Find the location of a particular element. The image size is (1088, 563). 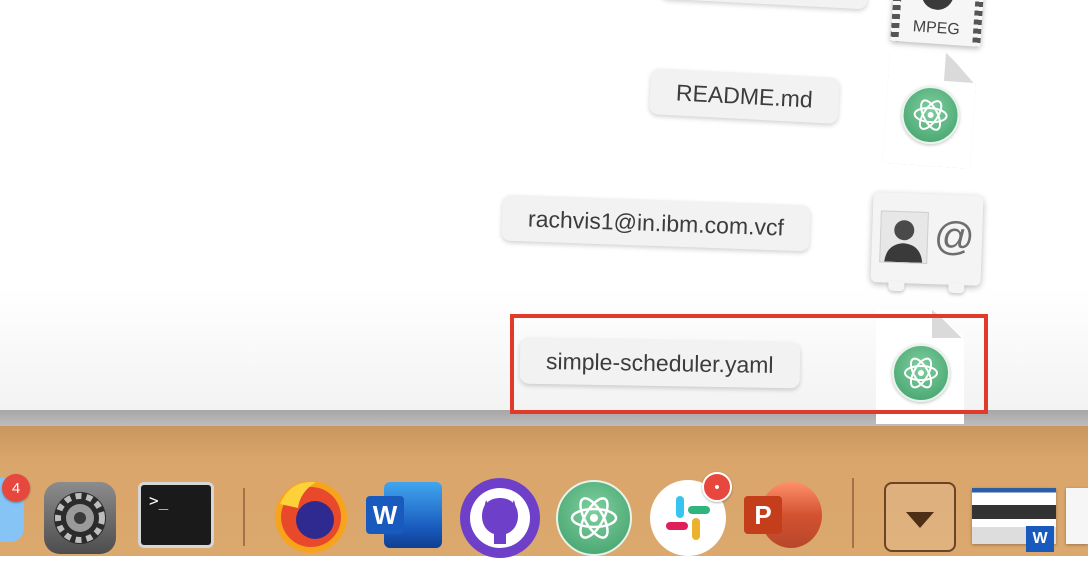

mpeg-label: MPEG is located at coordinates (936, 28).